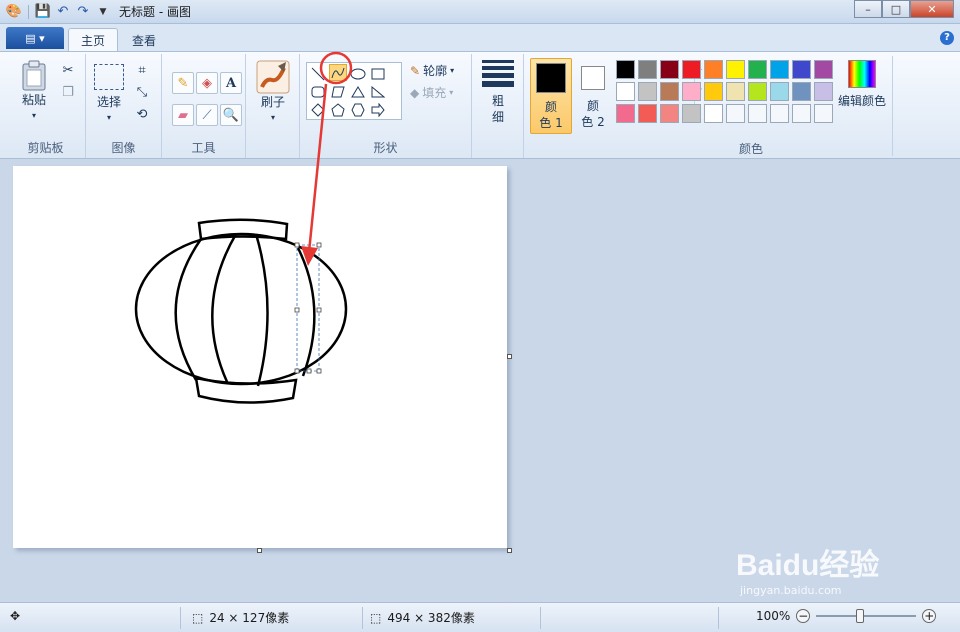  Describe the element at coordinates (808, 565) in the screenshot. I see `watermark-brand: Baidu经验` at that location.